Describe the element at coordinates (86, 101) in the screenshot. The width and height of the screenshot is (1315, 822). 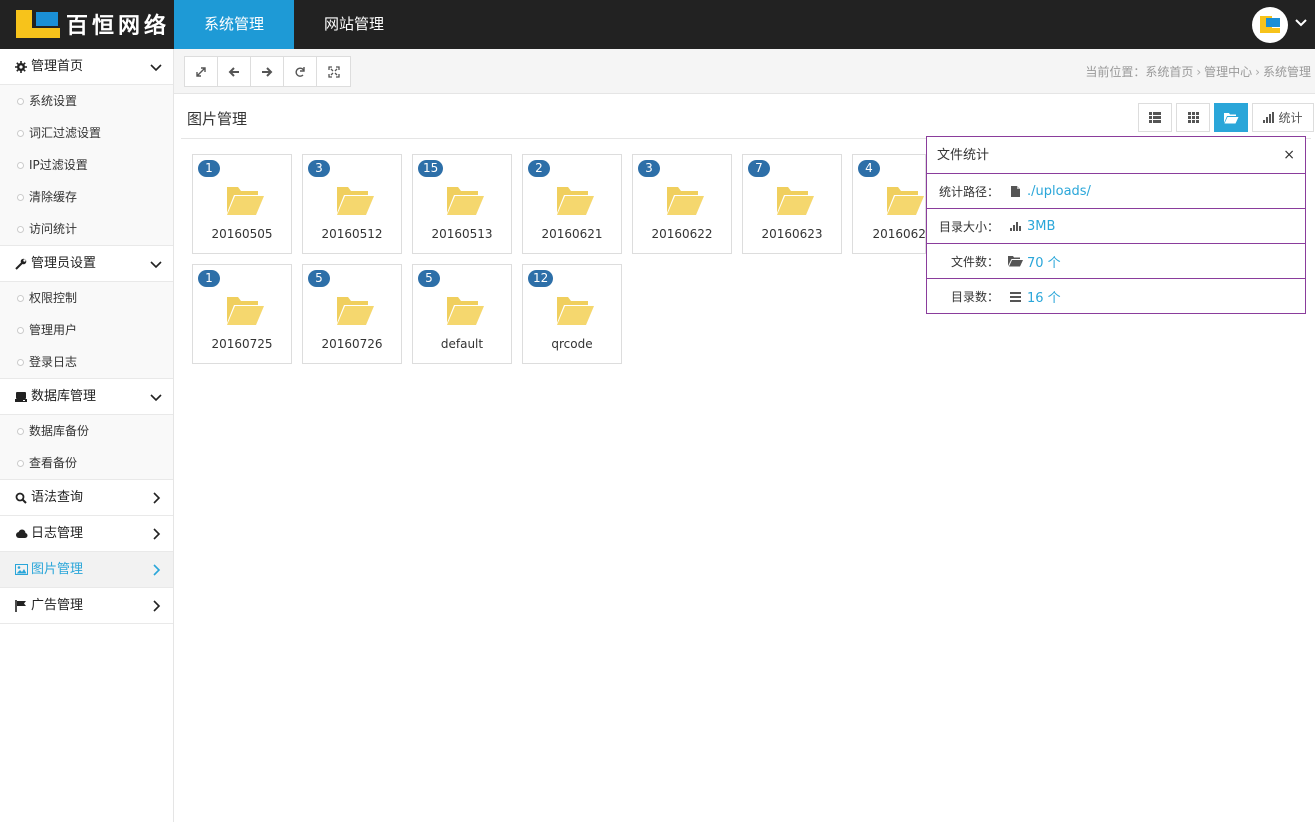
I see `sidebar-item-system-settings: 系统设置` at that location.